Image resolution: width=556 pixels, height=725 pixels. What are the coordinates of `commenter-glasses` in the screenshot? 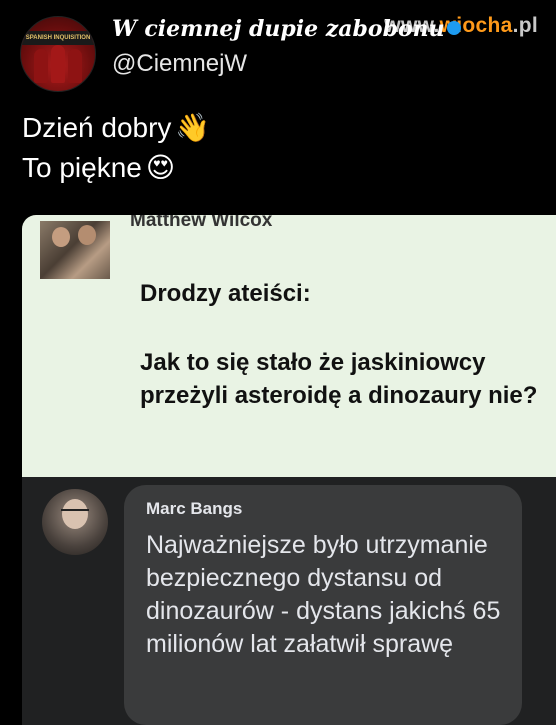 It's located at (75, 513).